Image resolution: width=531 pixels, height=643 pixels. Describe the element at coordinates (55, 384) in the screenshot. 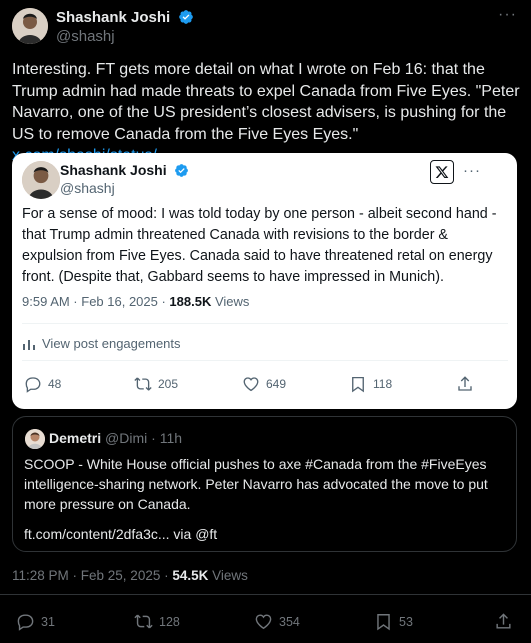

I see `embedded-reply-count: 48` at that location.